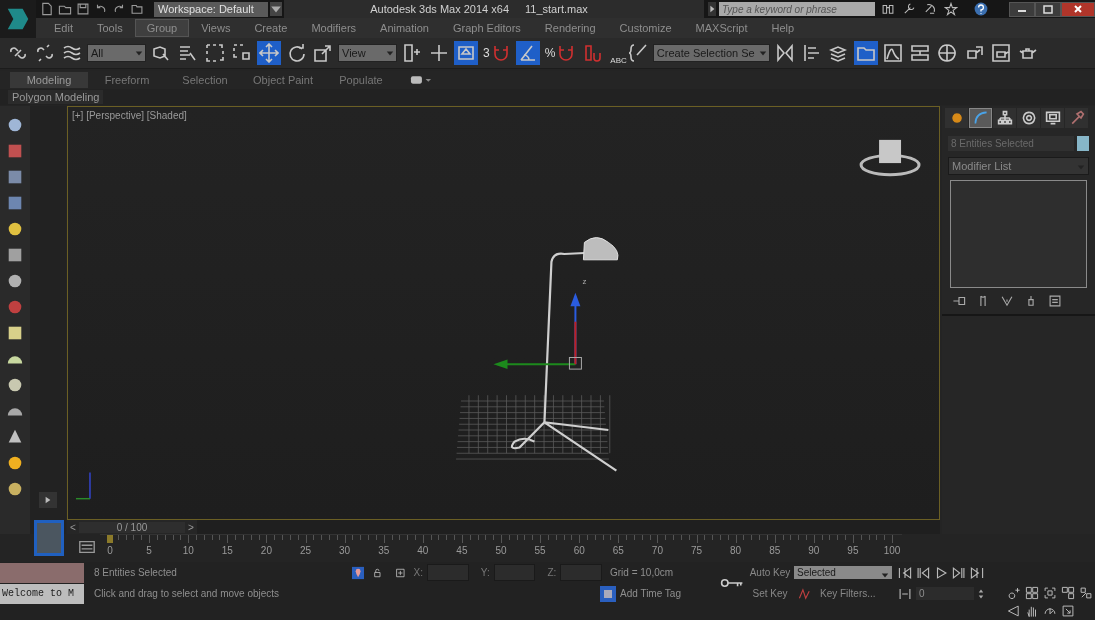 This screenshot has width=1095, height=620. Describe the element at coordinates (109, 28) in the screenshot. I see `menu-item: Tools` at that location.